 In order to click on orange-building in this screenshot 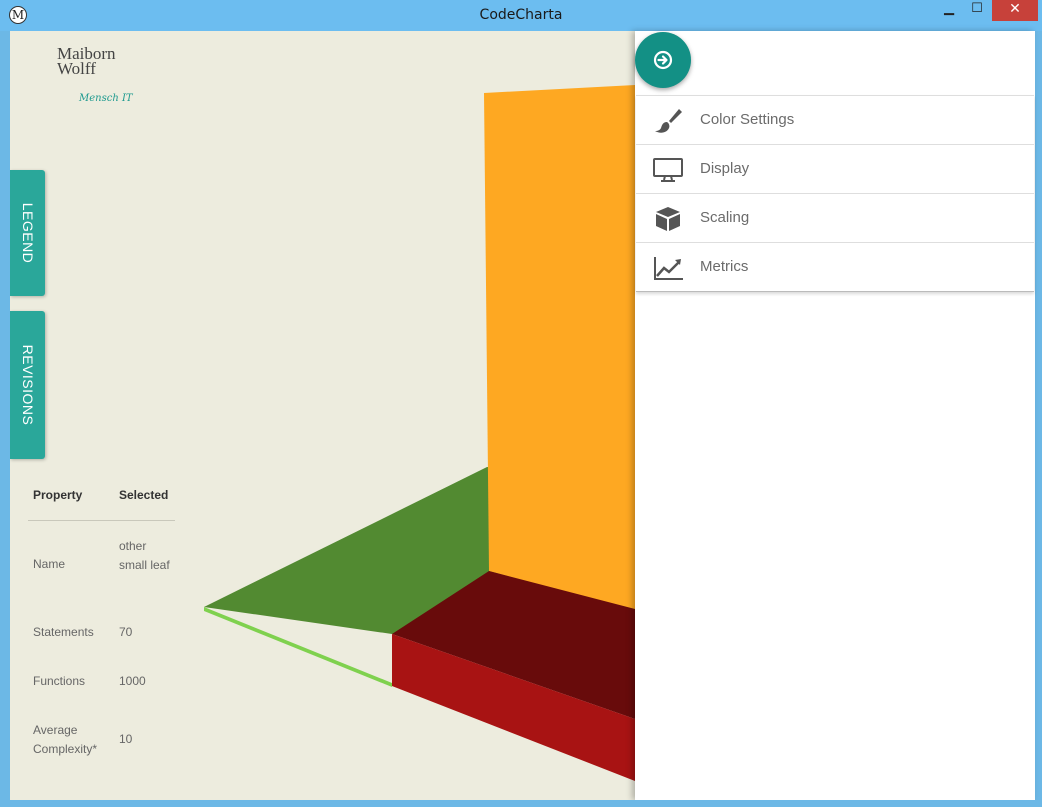, I will do `click(559, 348)`.